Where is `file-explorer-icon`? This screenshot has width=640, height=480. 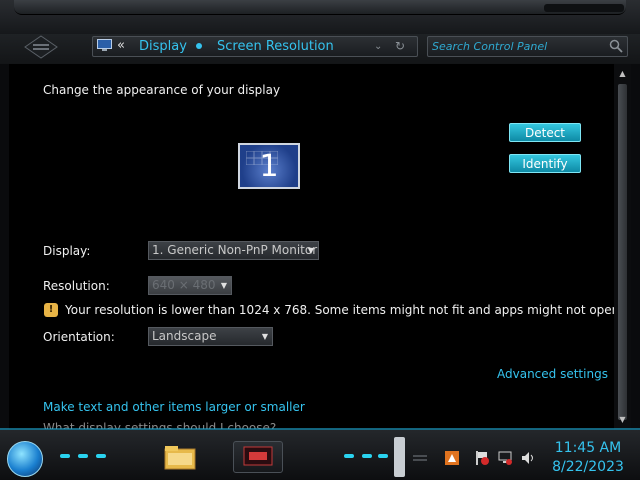
file-explorer-icon is located at coordinates (180, 457).